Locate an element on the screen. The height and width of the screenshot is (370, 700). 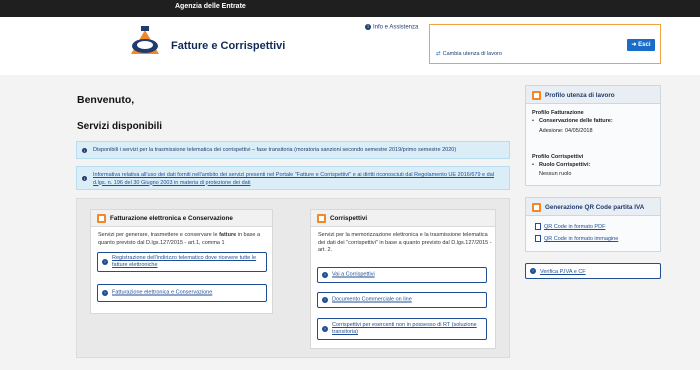
conservazione-label: Conservazione delle fatture: is located at coordinates (576, 121).